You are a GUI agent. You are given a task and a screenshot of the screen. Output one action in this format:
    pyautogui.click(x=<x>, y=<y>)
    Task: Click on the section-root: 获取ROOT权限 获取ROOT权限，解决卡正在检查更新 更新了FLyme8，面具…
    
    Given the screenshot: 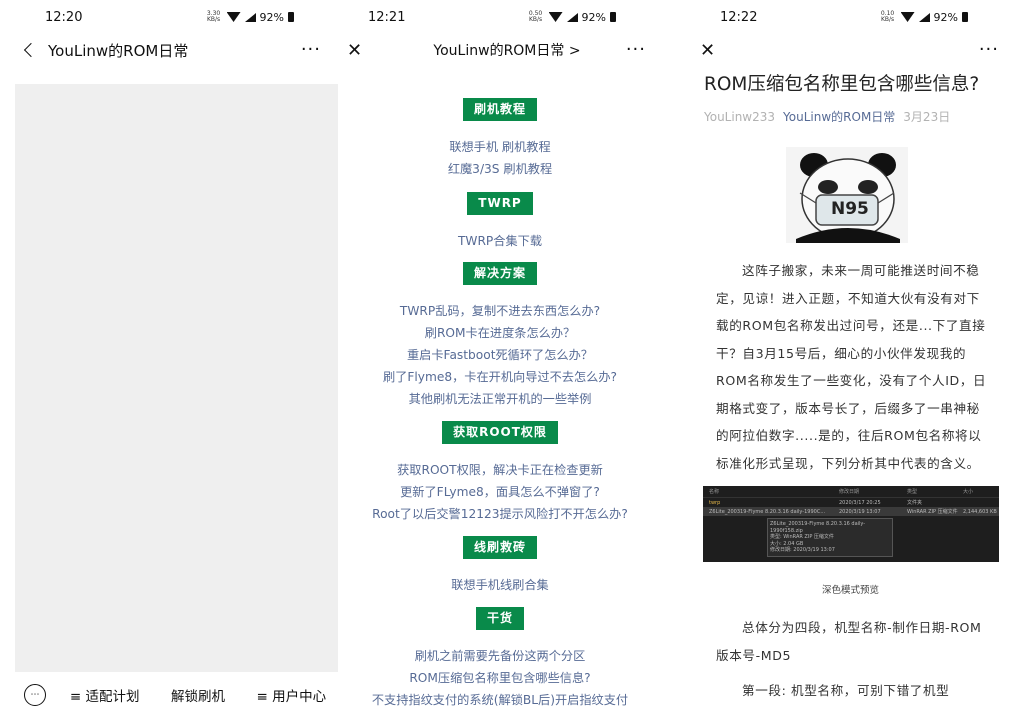 What is the action you would take?
    pyautogui.click(x=500, y=473)
    